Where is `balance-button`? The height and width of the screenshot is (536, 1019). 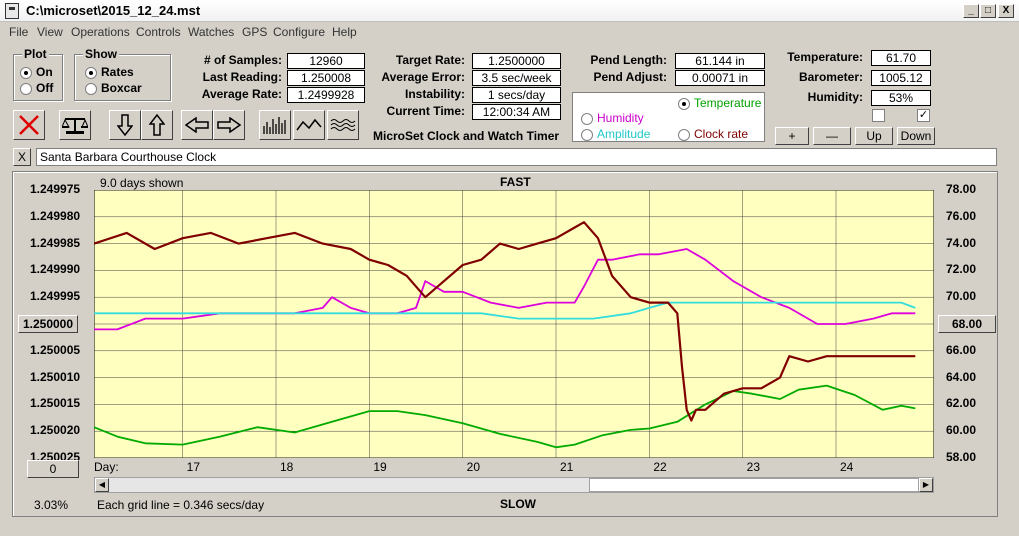
balance-button is located at coordinates (75, 125).